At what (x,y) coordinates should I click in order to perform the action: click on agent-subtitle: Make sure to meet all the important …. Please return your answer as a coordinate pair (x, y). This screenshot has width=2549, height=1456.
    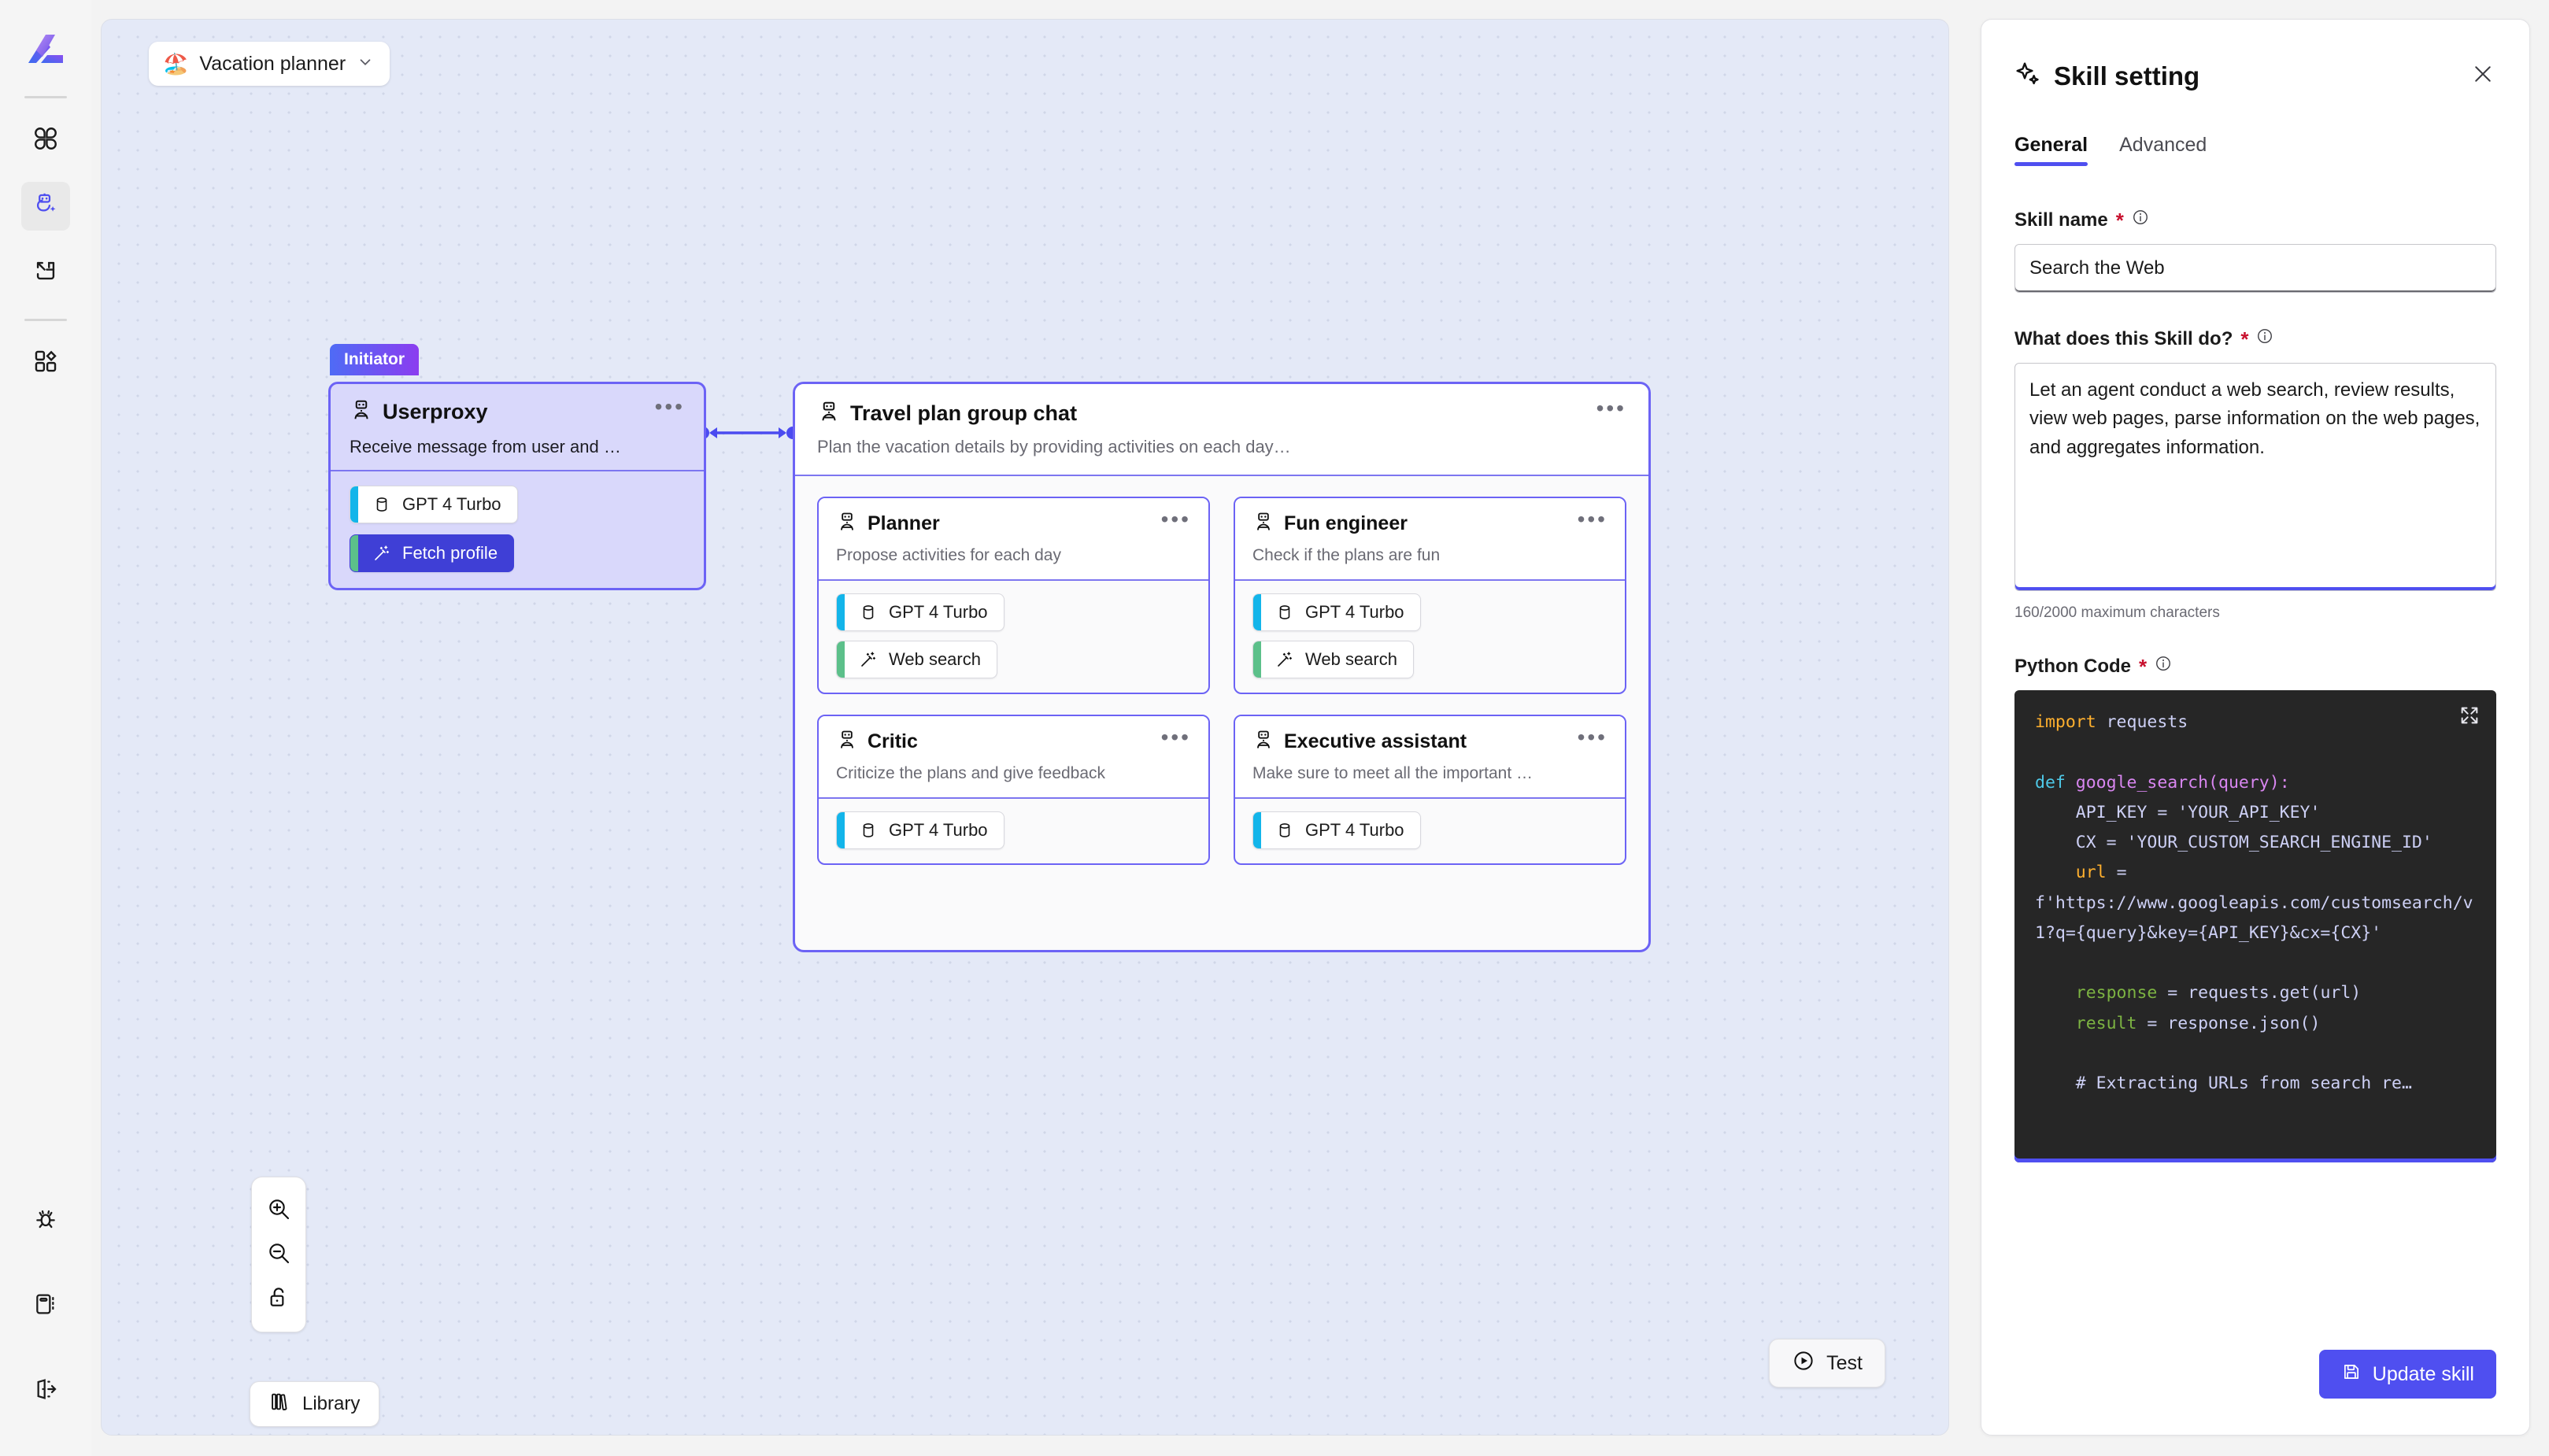
    Looking at the image, I should click on (1392, 773).